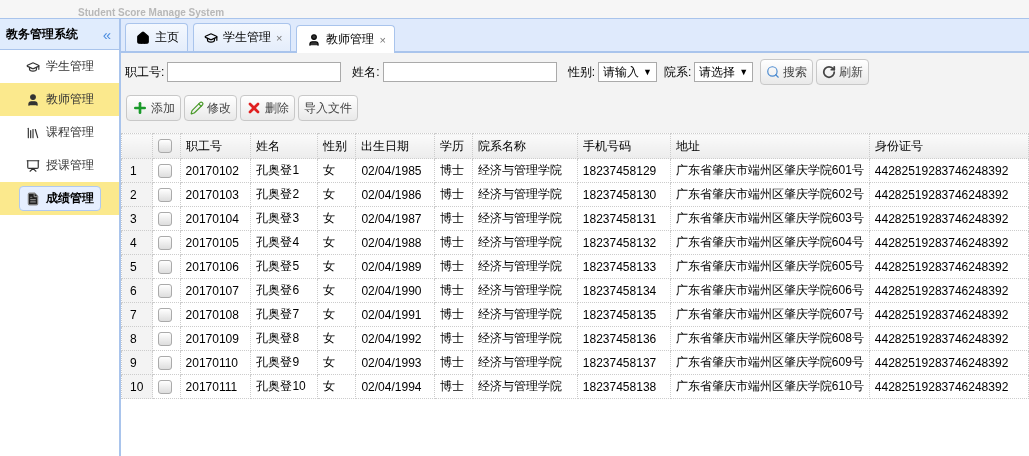 The image size is (1029, 456). What do you see at coordinates (395, 218) in the screenshot?
I see `table-cell: 02/04/1987` at bounding box center [395, 218].